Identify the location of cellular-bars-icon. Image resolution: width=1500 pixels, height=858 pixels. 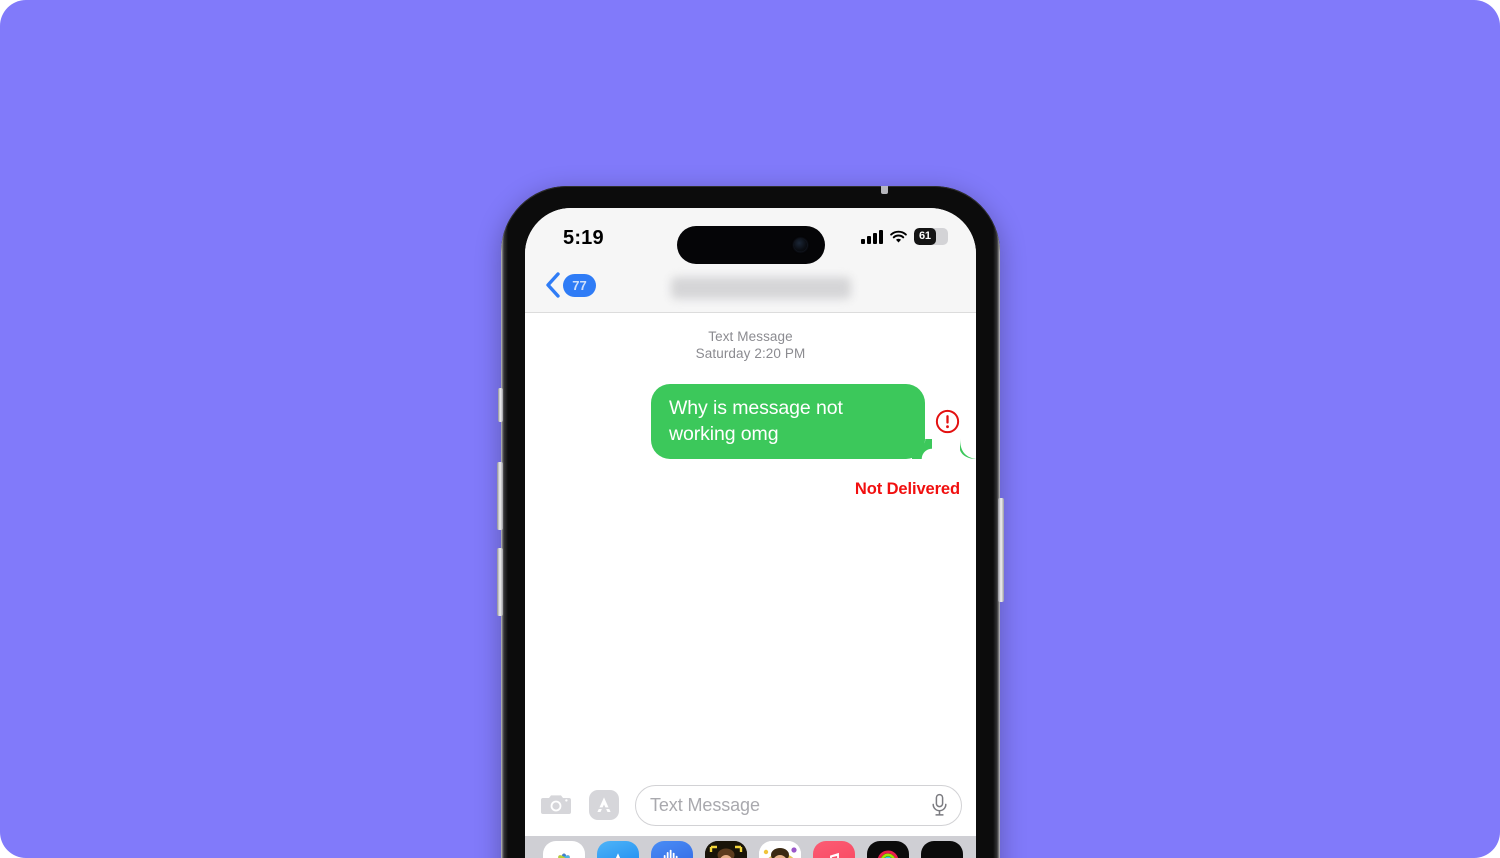
(872, 236).